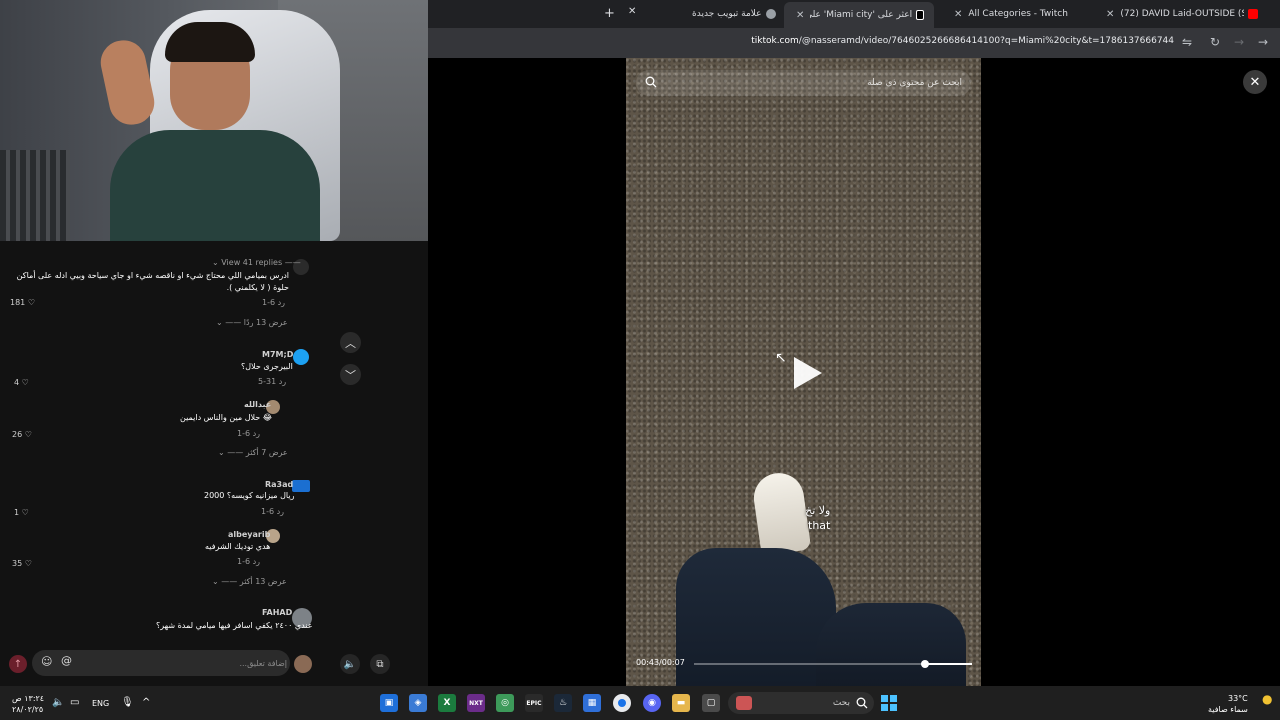 This screenshot has width=1280, height=720. Describe the element at coordinates (770, 14) in the screenshot. I see `chrome-icon` at that location.